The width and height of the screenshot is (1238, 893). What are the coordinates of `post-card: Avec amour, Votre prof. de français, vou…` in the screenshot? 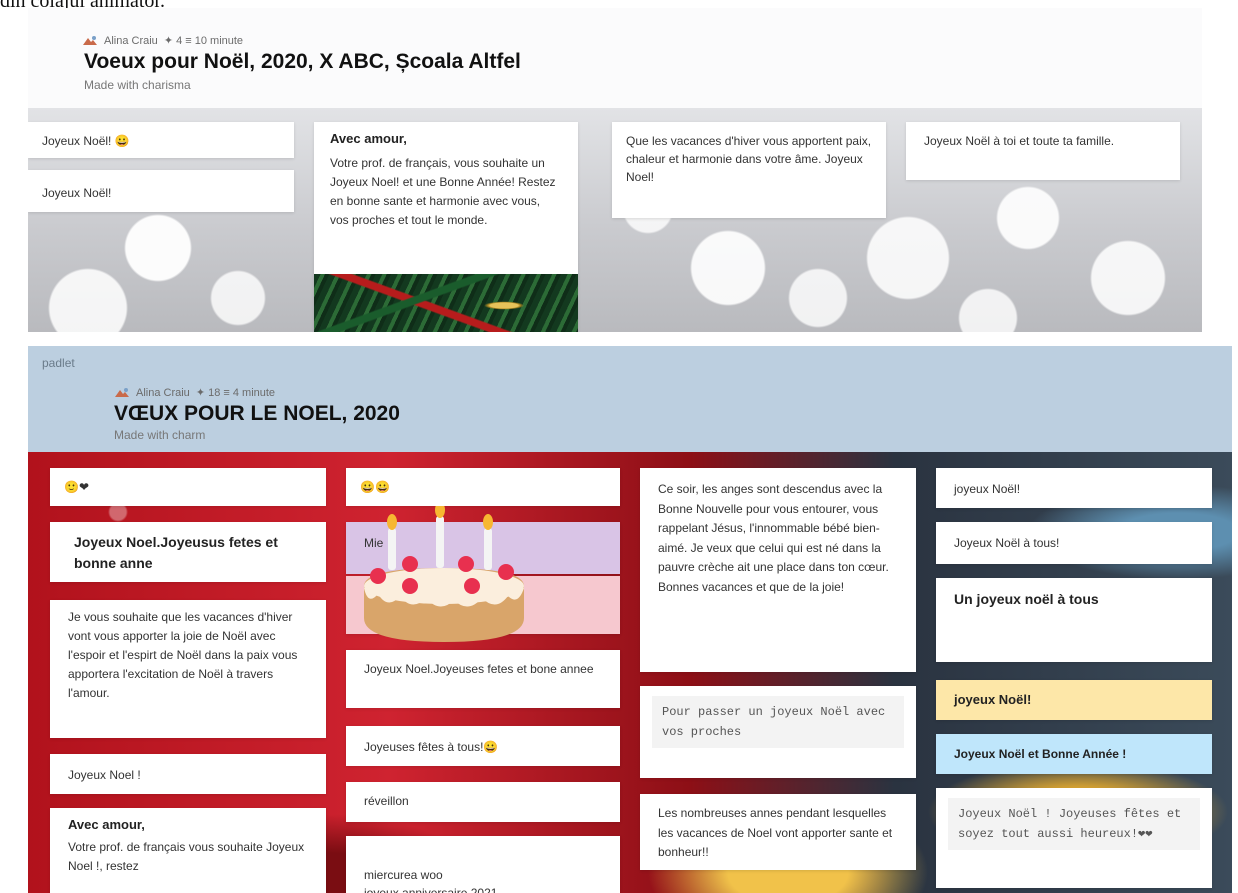 It's located at (446, 227).